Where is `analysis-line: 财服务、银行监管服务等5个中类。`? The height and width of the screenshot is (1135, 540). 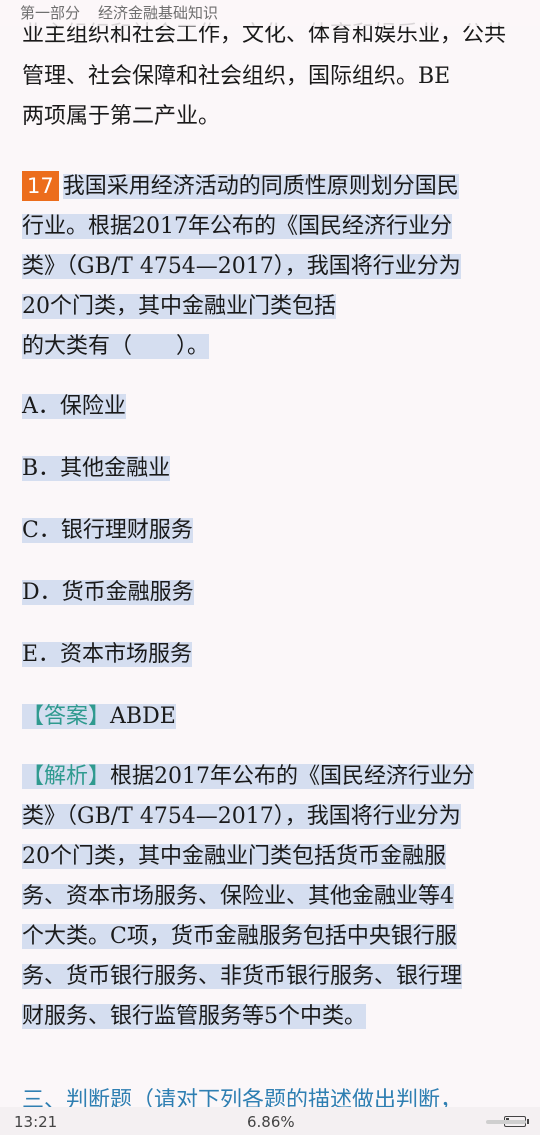
analysis-line: 财服务、银行监管服务等5个中类。 is located at coordinates (194, 1017).